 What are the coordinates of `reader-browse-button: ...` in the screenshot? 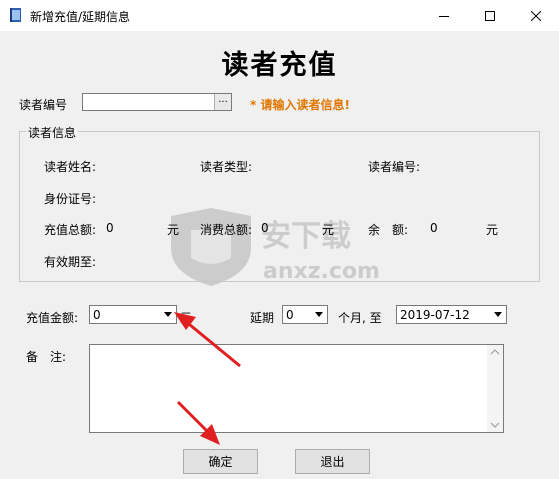 It's located at (222, 102).